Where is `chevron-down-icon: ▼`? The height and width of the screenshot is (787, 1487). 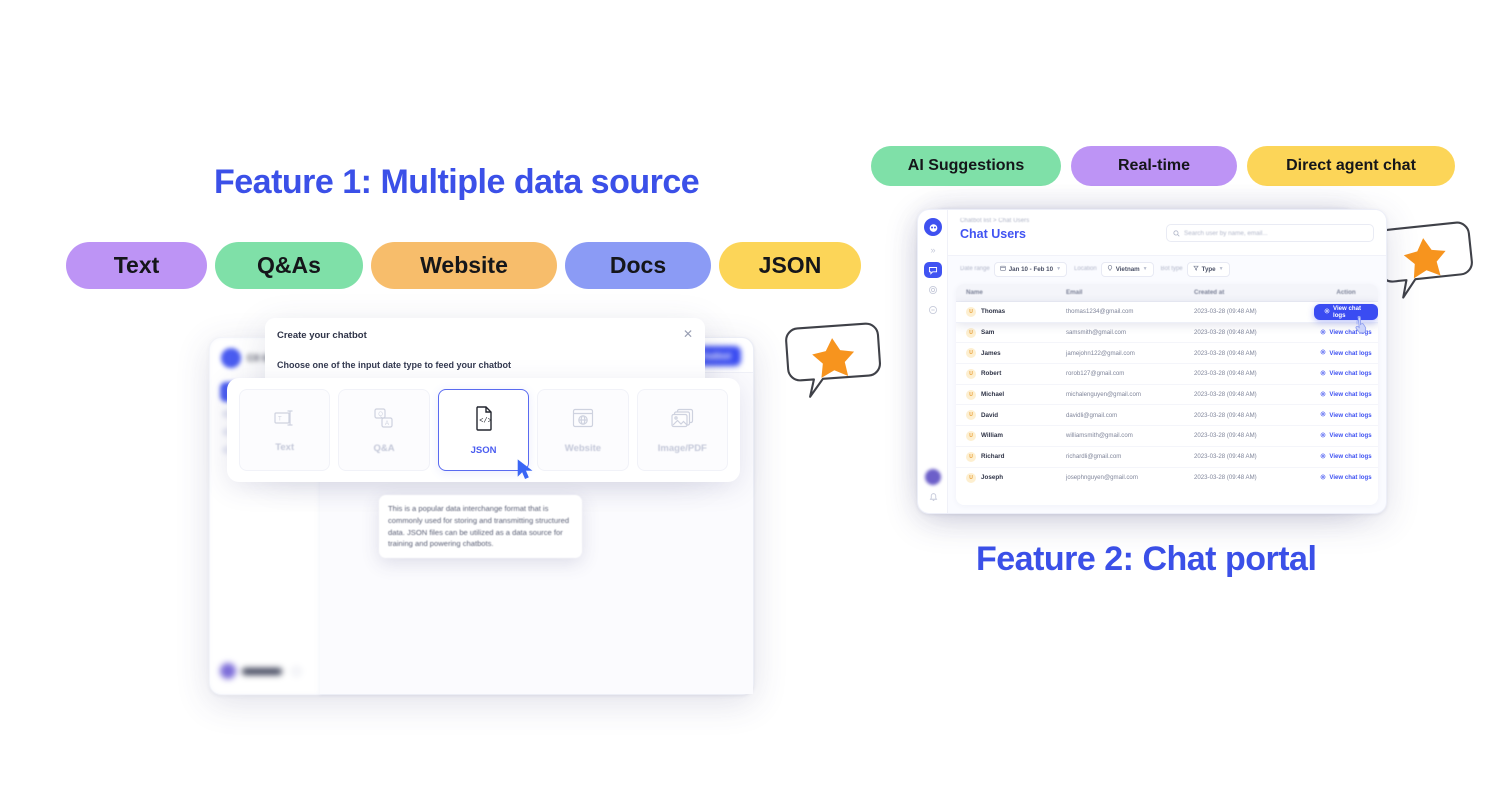 chevron-down-icon: ▼ is located at coordinates (1145, 269).